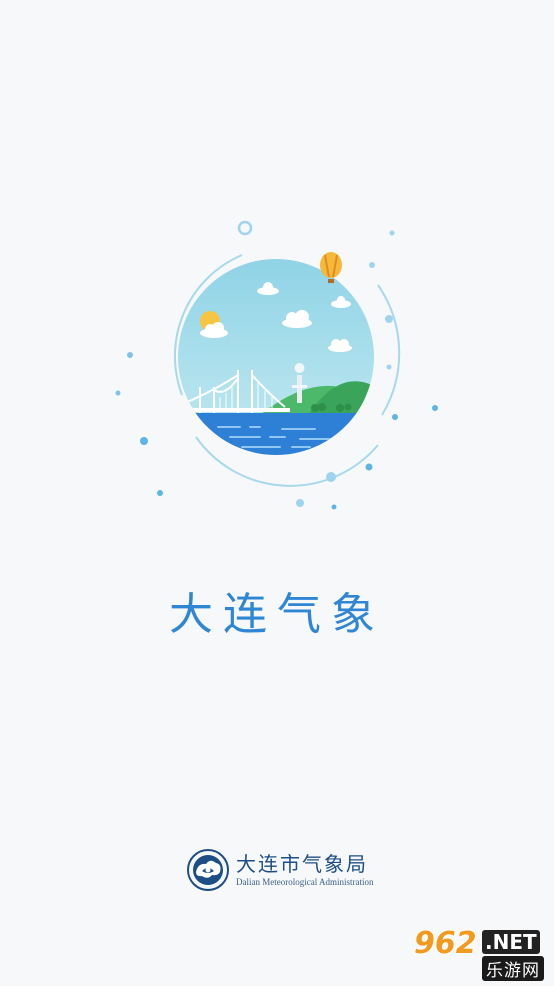 The height and width of the screenshot is (986, 554). What do you see at coordinates (299, 389) in the screenshot?
I see `radar-tower-icon` at bounding box center [299, 389].